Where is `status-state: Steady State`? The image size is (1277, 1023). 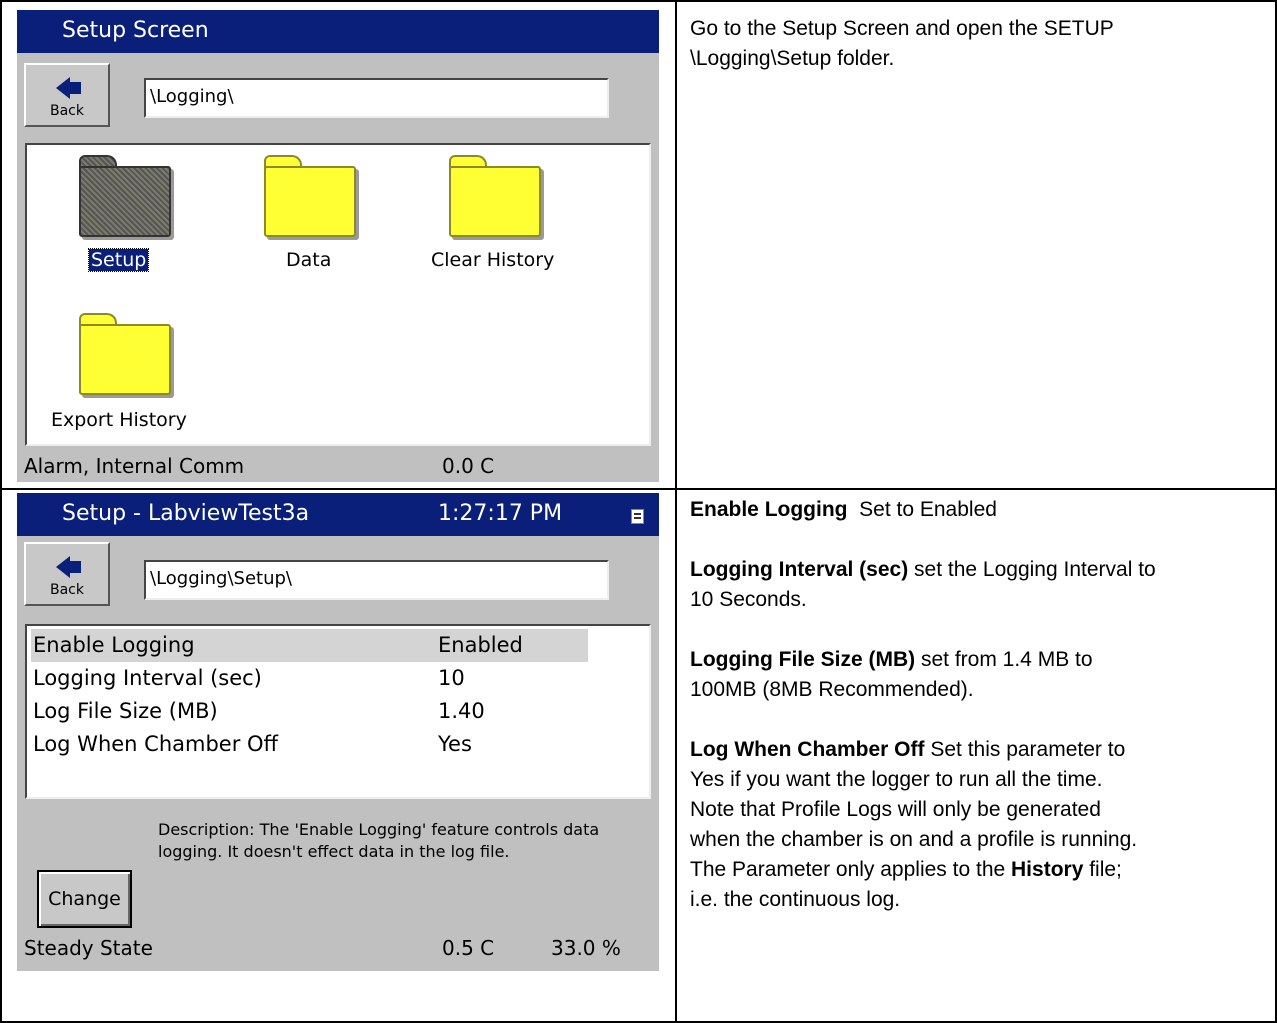
status-state: Steady State is located at coordinates (88, 948).